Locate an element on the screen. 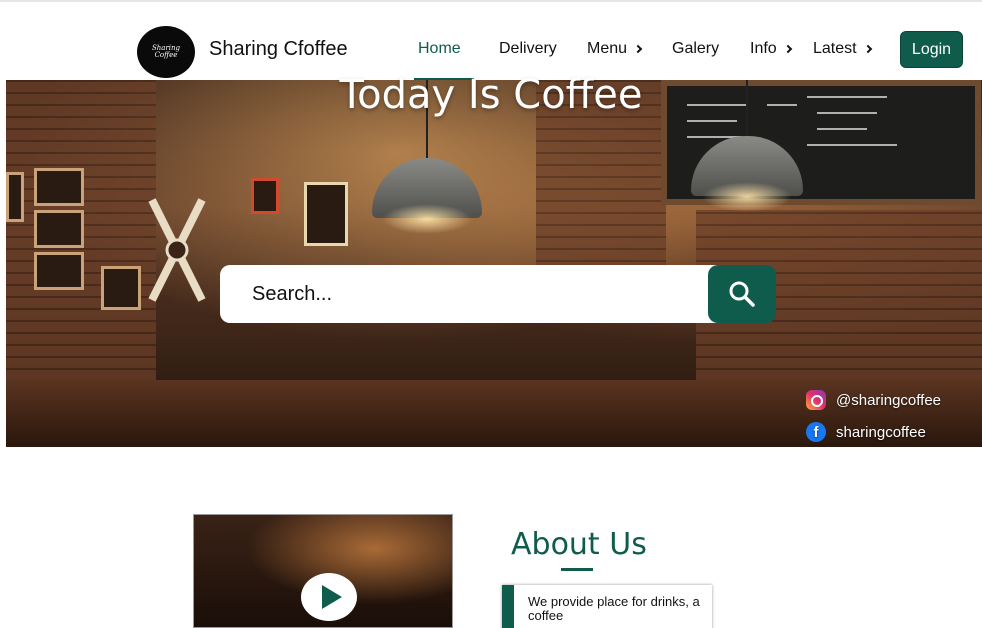  crossed-pistons-decor is located at coordinates (177, 250).